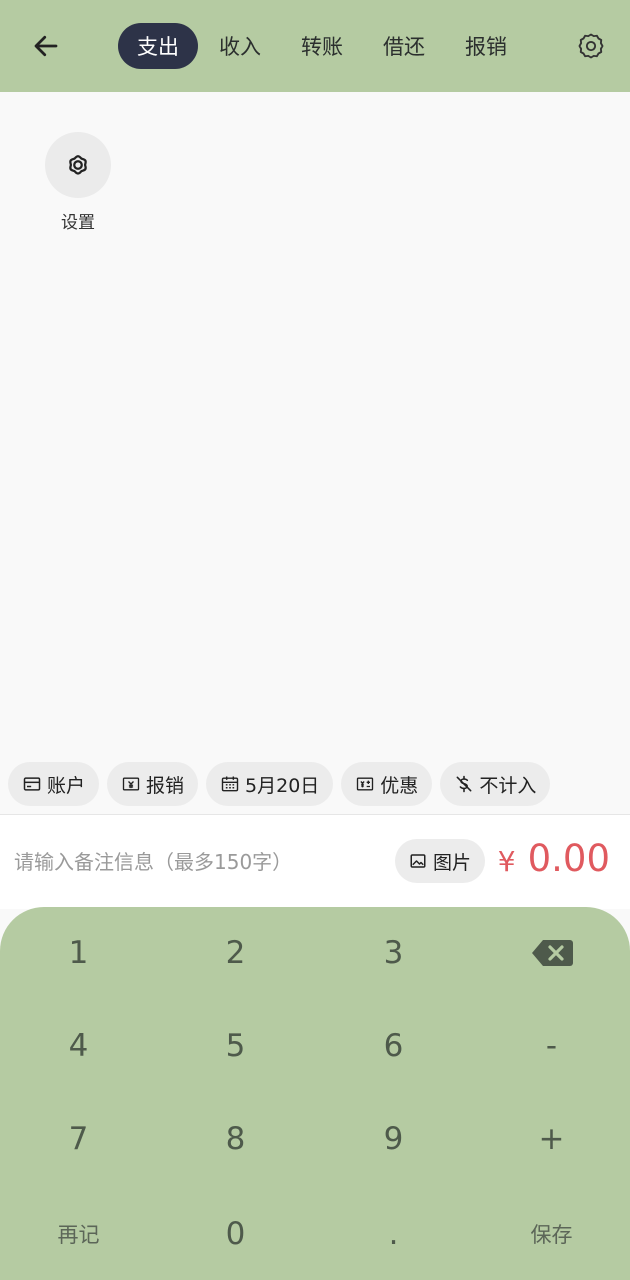  What do you see at coordinates (452, 862) in the screenshot?
I see `photo-button-label: 图片` at bounding box center [452, 862].